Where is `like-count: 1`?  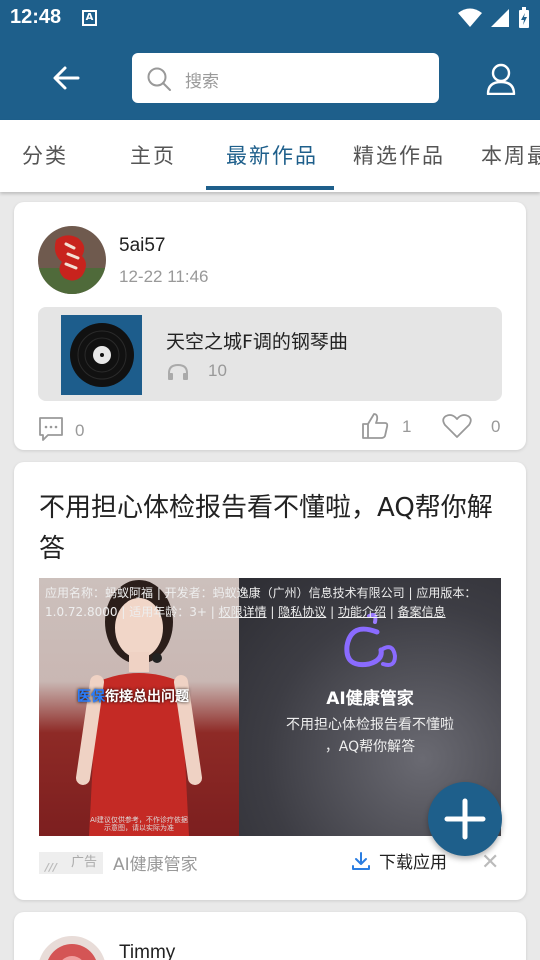
like-count: 1 is located at coordinates (407, 426).